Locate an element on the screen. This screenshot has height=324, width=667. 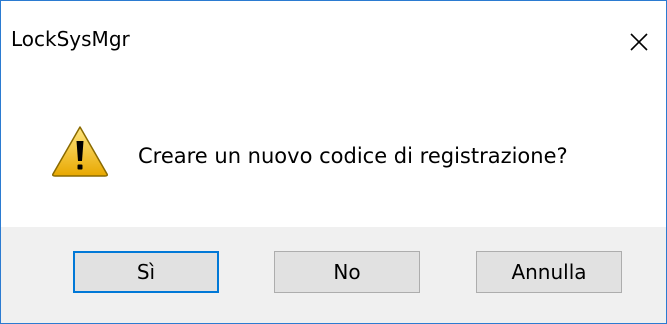
close-icon is located at coordinates (639, 42).